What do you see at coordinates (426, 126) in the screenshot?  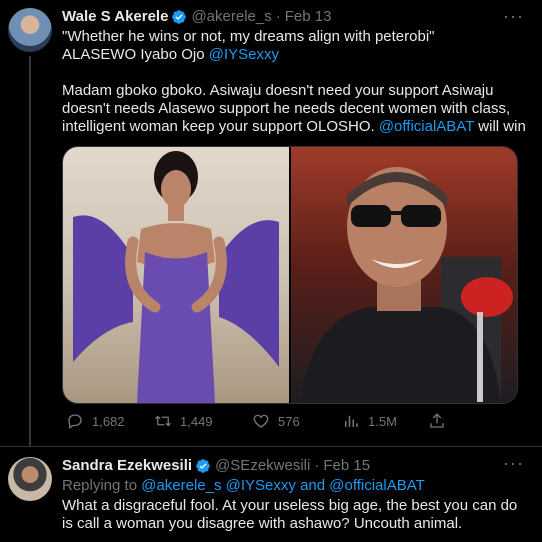 I see `mention-link: @officialABAT` at bounding box center [426, 126].